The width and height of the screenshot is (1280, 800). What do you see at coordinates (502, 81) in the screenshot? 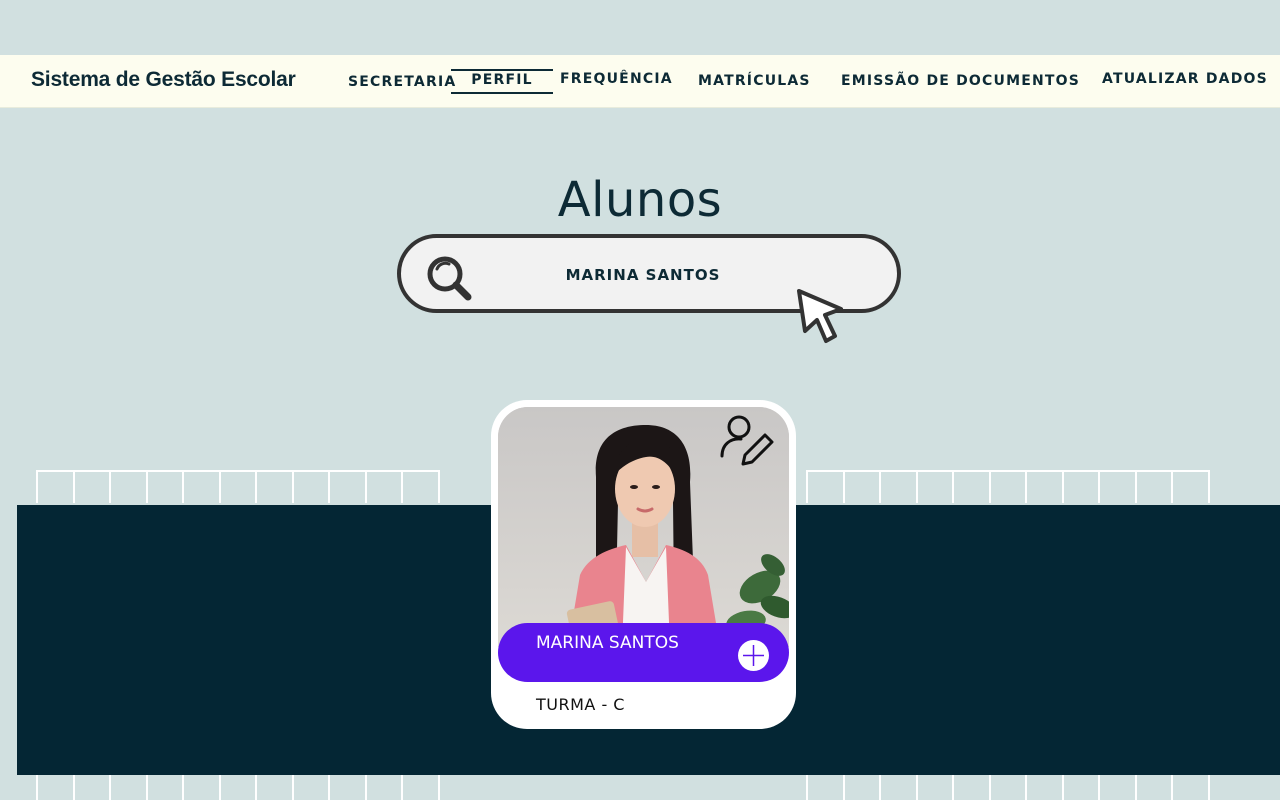
I see `nav-perfil: PERFIL` at bounding box center [502, 81].